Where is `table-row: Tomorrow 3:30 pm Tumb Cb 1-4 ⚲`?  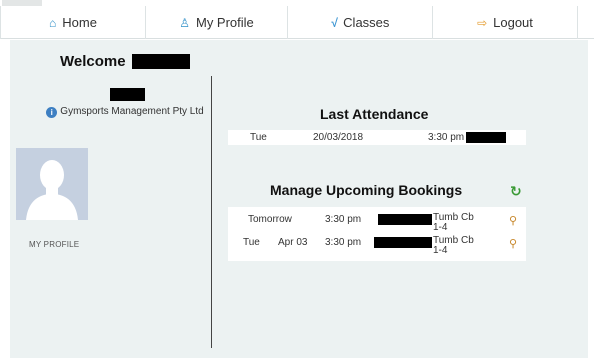
table-row: Tomorrow 3:30 pm Tumb Cb 1-4 ⚲ is located at coordinates (377, 222).